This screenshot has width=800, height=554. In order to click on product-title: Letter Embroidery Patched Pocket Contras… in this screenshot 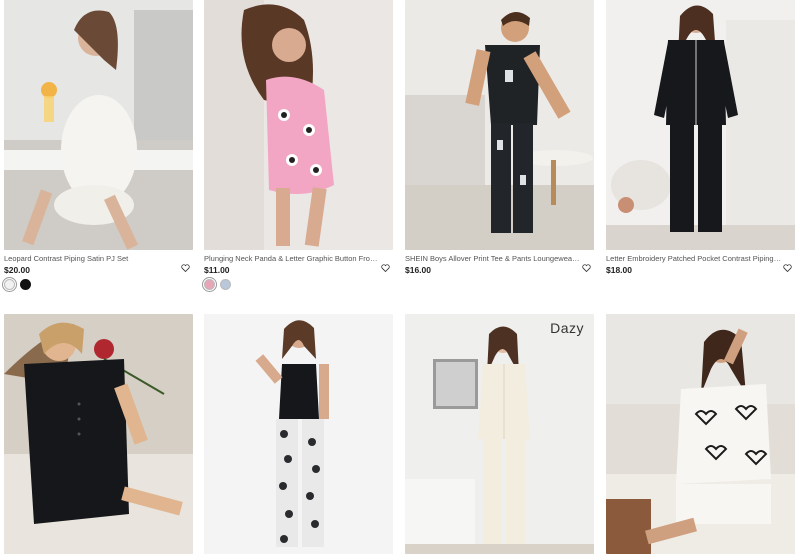, I will do `click(694, 259)`.